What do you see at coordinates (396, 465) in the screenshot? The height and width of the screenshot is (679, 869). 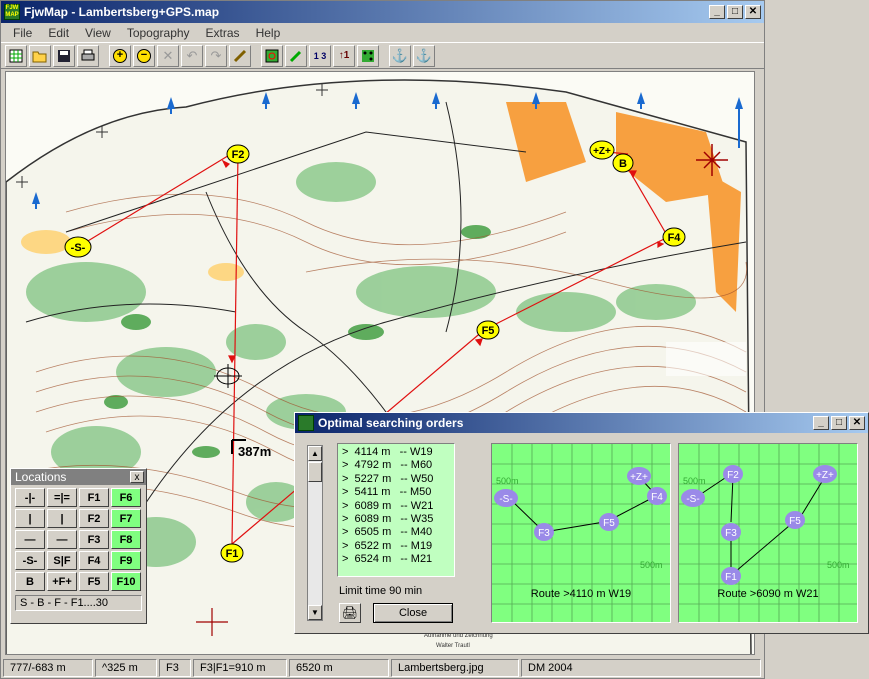 I see `list-item: > 4792 m -- M60` at bounding box center [396, 465].